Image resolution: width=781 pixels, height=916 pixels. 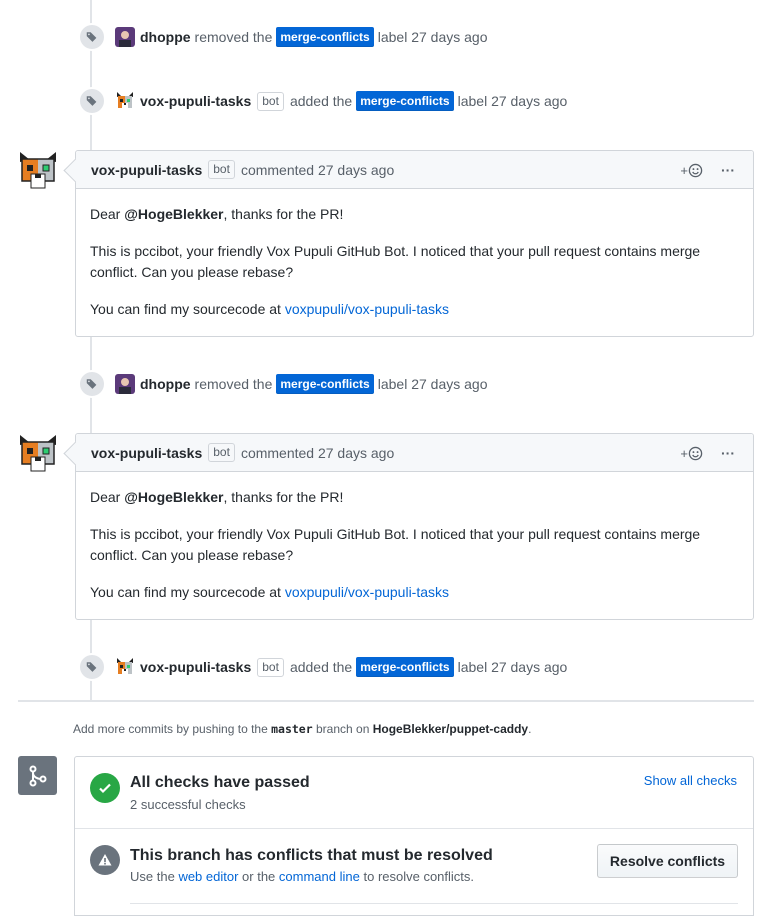 I want to click on push-hint-end: ., so click(x=530, y=729).